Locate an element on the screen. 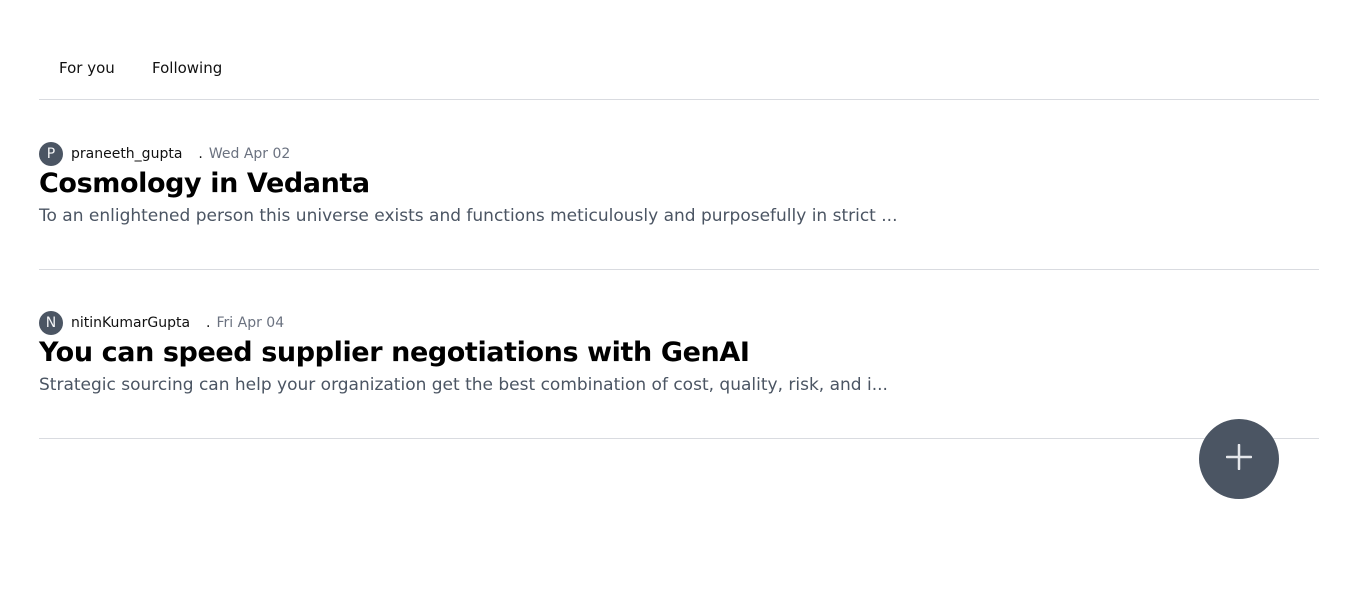  post-title: Cosmology in Vedanta is located at coordinates (204, 184).